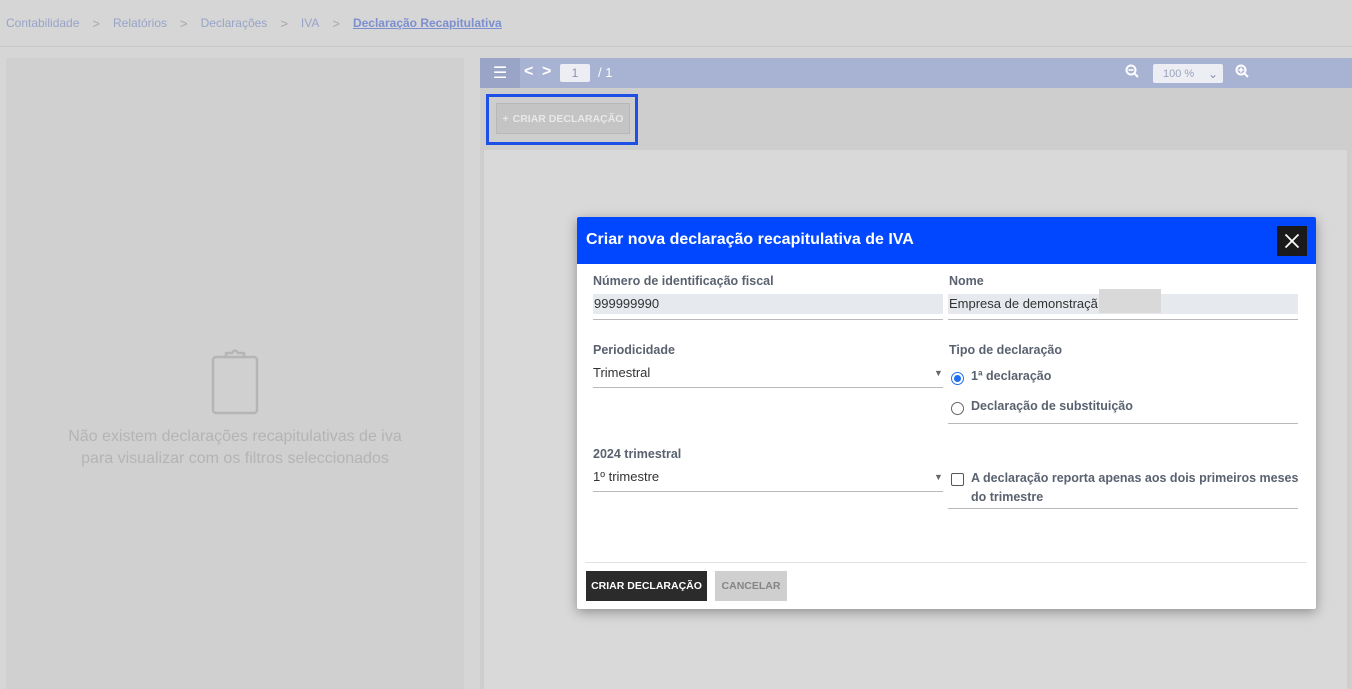 Image resolution: width=1352 pixels, height=689 pixels. I want to click on two-months-label-line2: do trimestre, so click(1007, 497).